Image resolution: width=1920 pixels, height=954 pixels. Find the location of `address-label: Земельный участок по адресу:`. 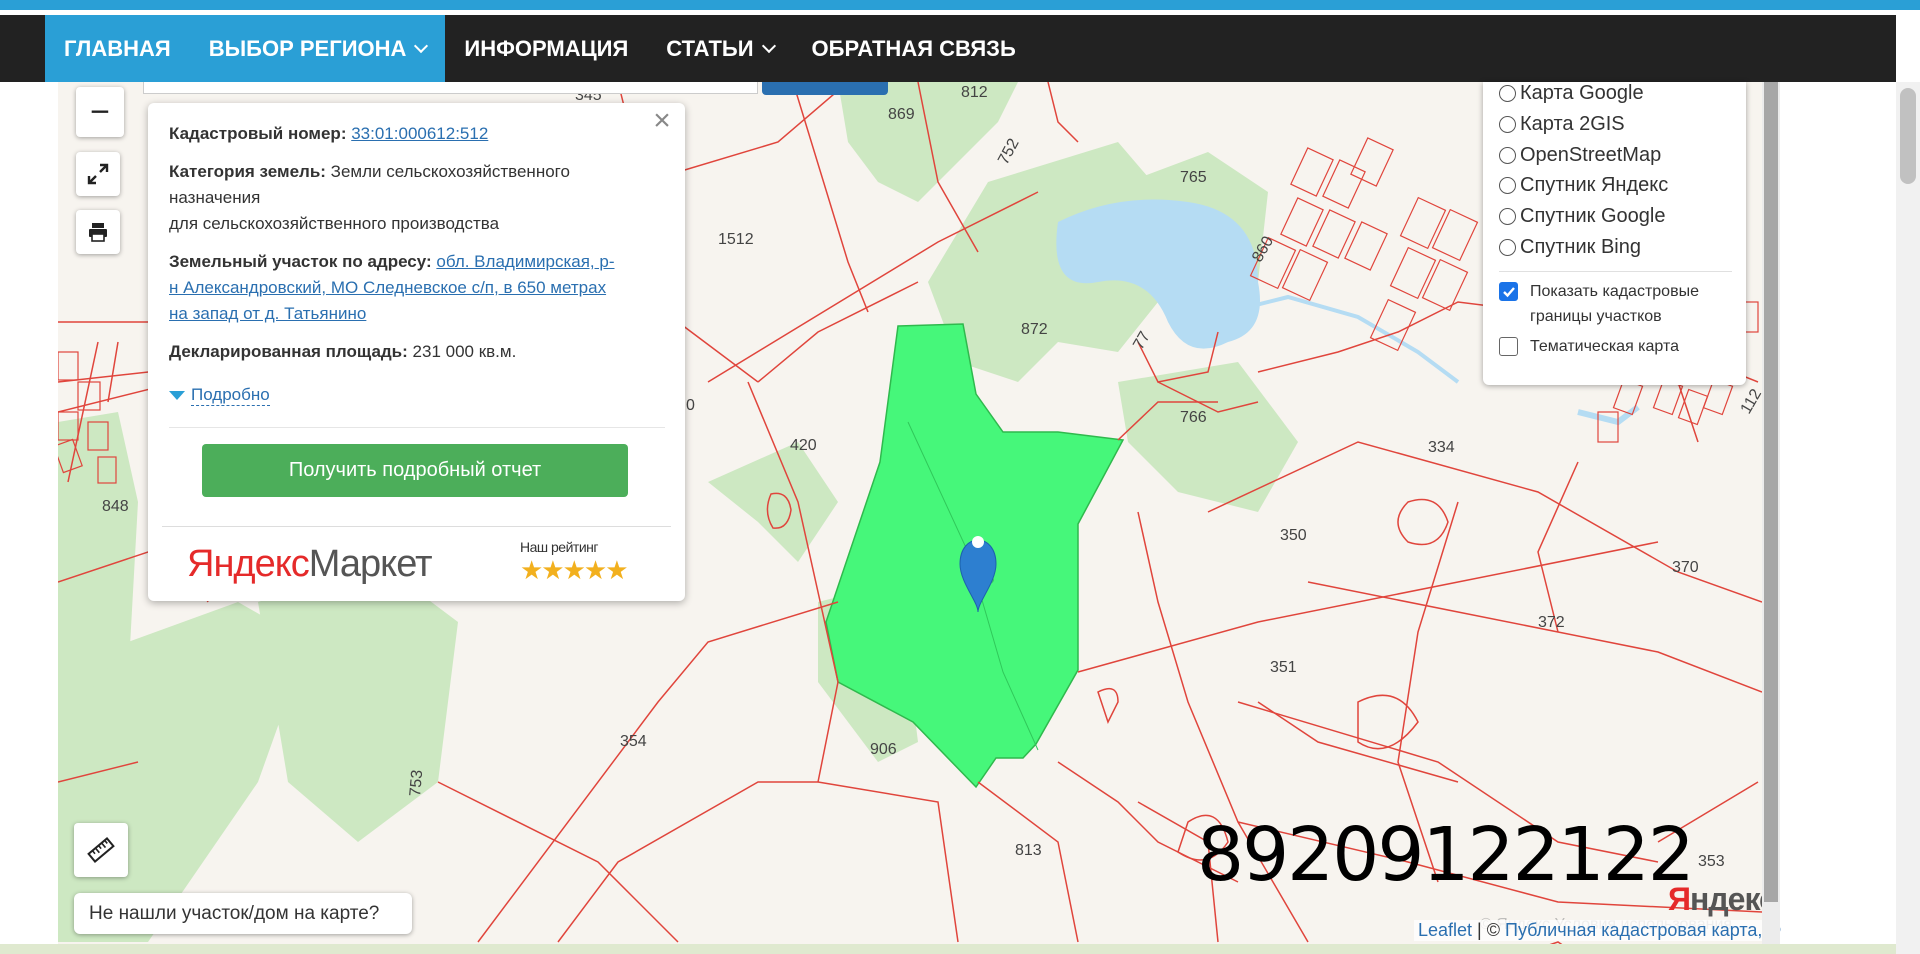

address-label: Земельный участок по адресу: is located at coordinates (300, 261).